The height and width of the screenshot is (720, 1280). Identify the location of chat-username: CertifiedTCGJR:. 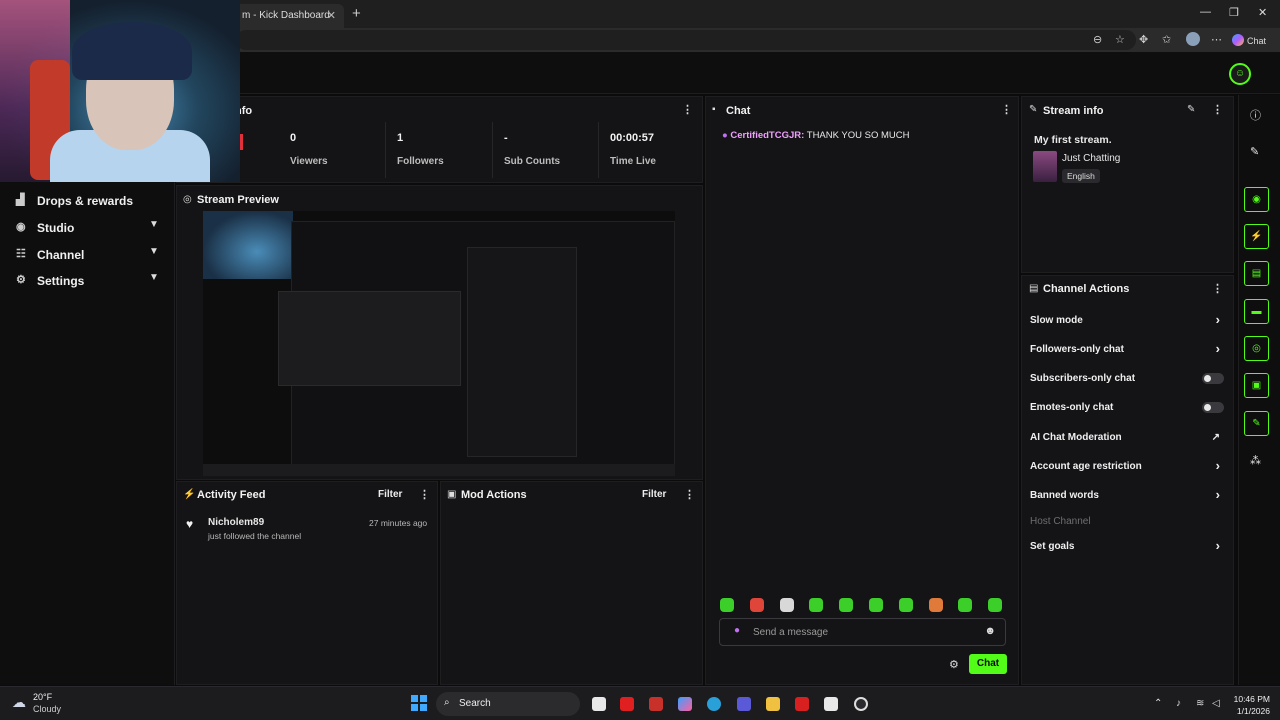
(767, 135).